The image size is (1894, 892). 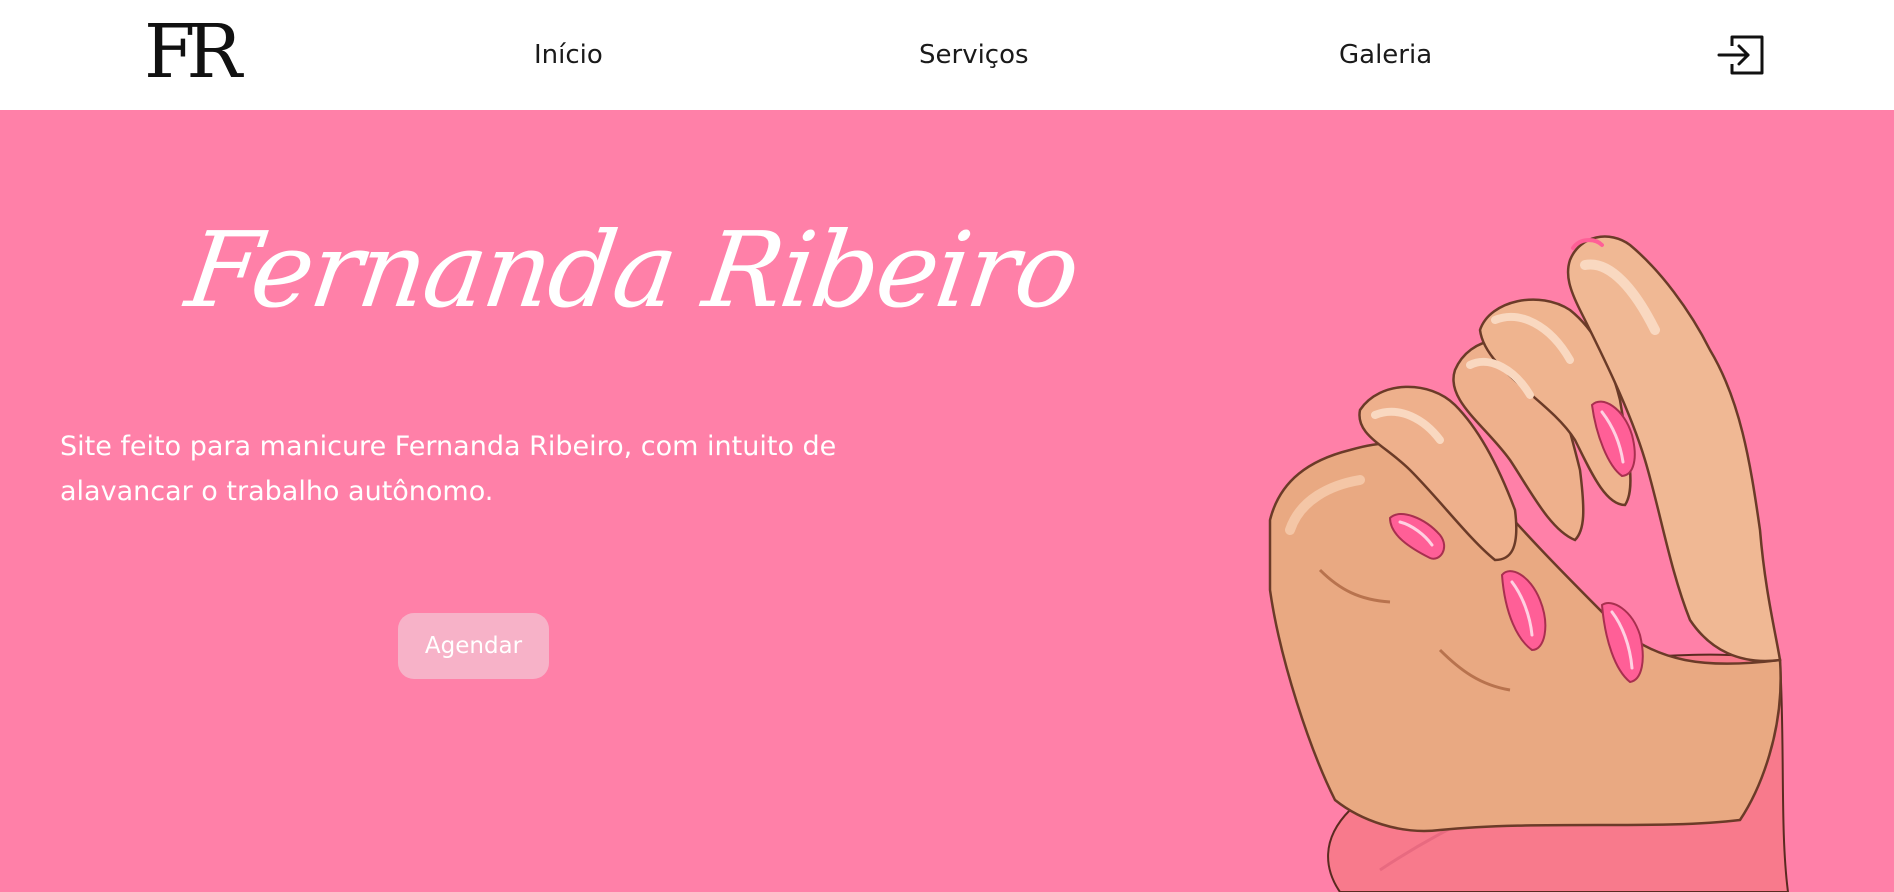 I want to click on login-button, so click(x=1741, y=55).